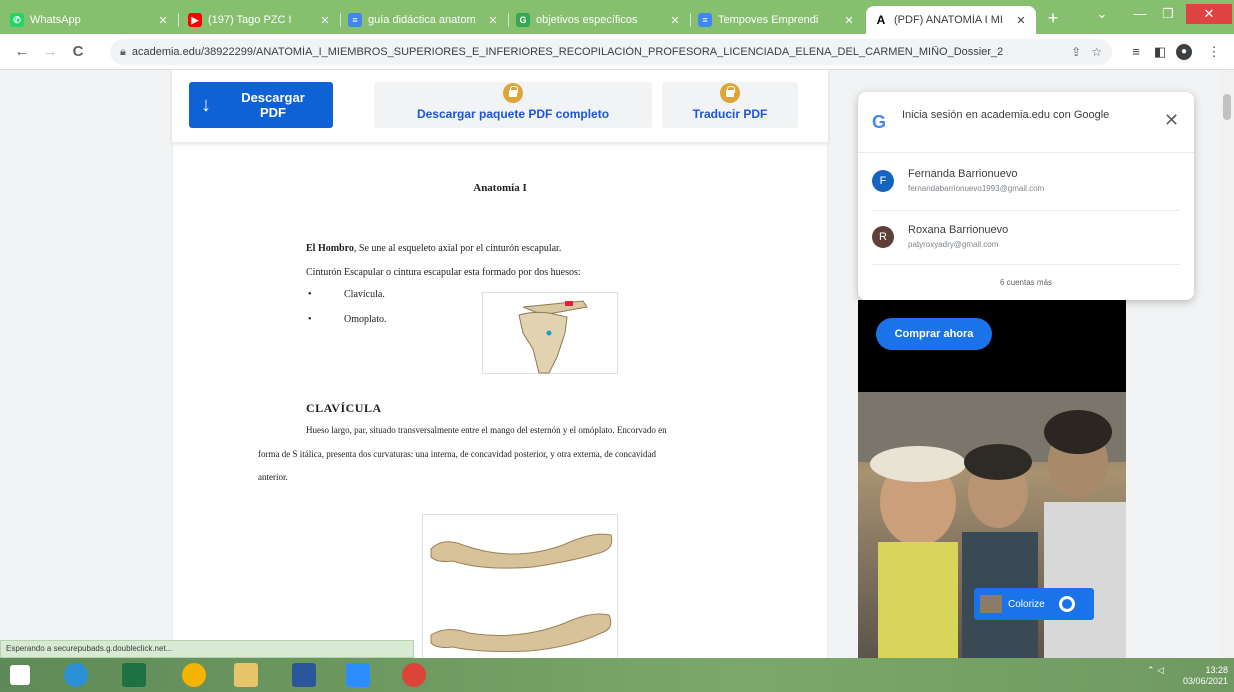 Image resolution: width=1234 pixels, height=692 pixels. Describe the element at coordinates (991, 604) in the screenshot. I see `photo-thumb-icon` at that location.